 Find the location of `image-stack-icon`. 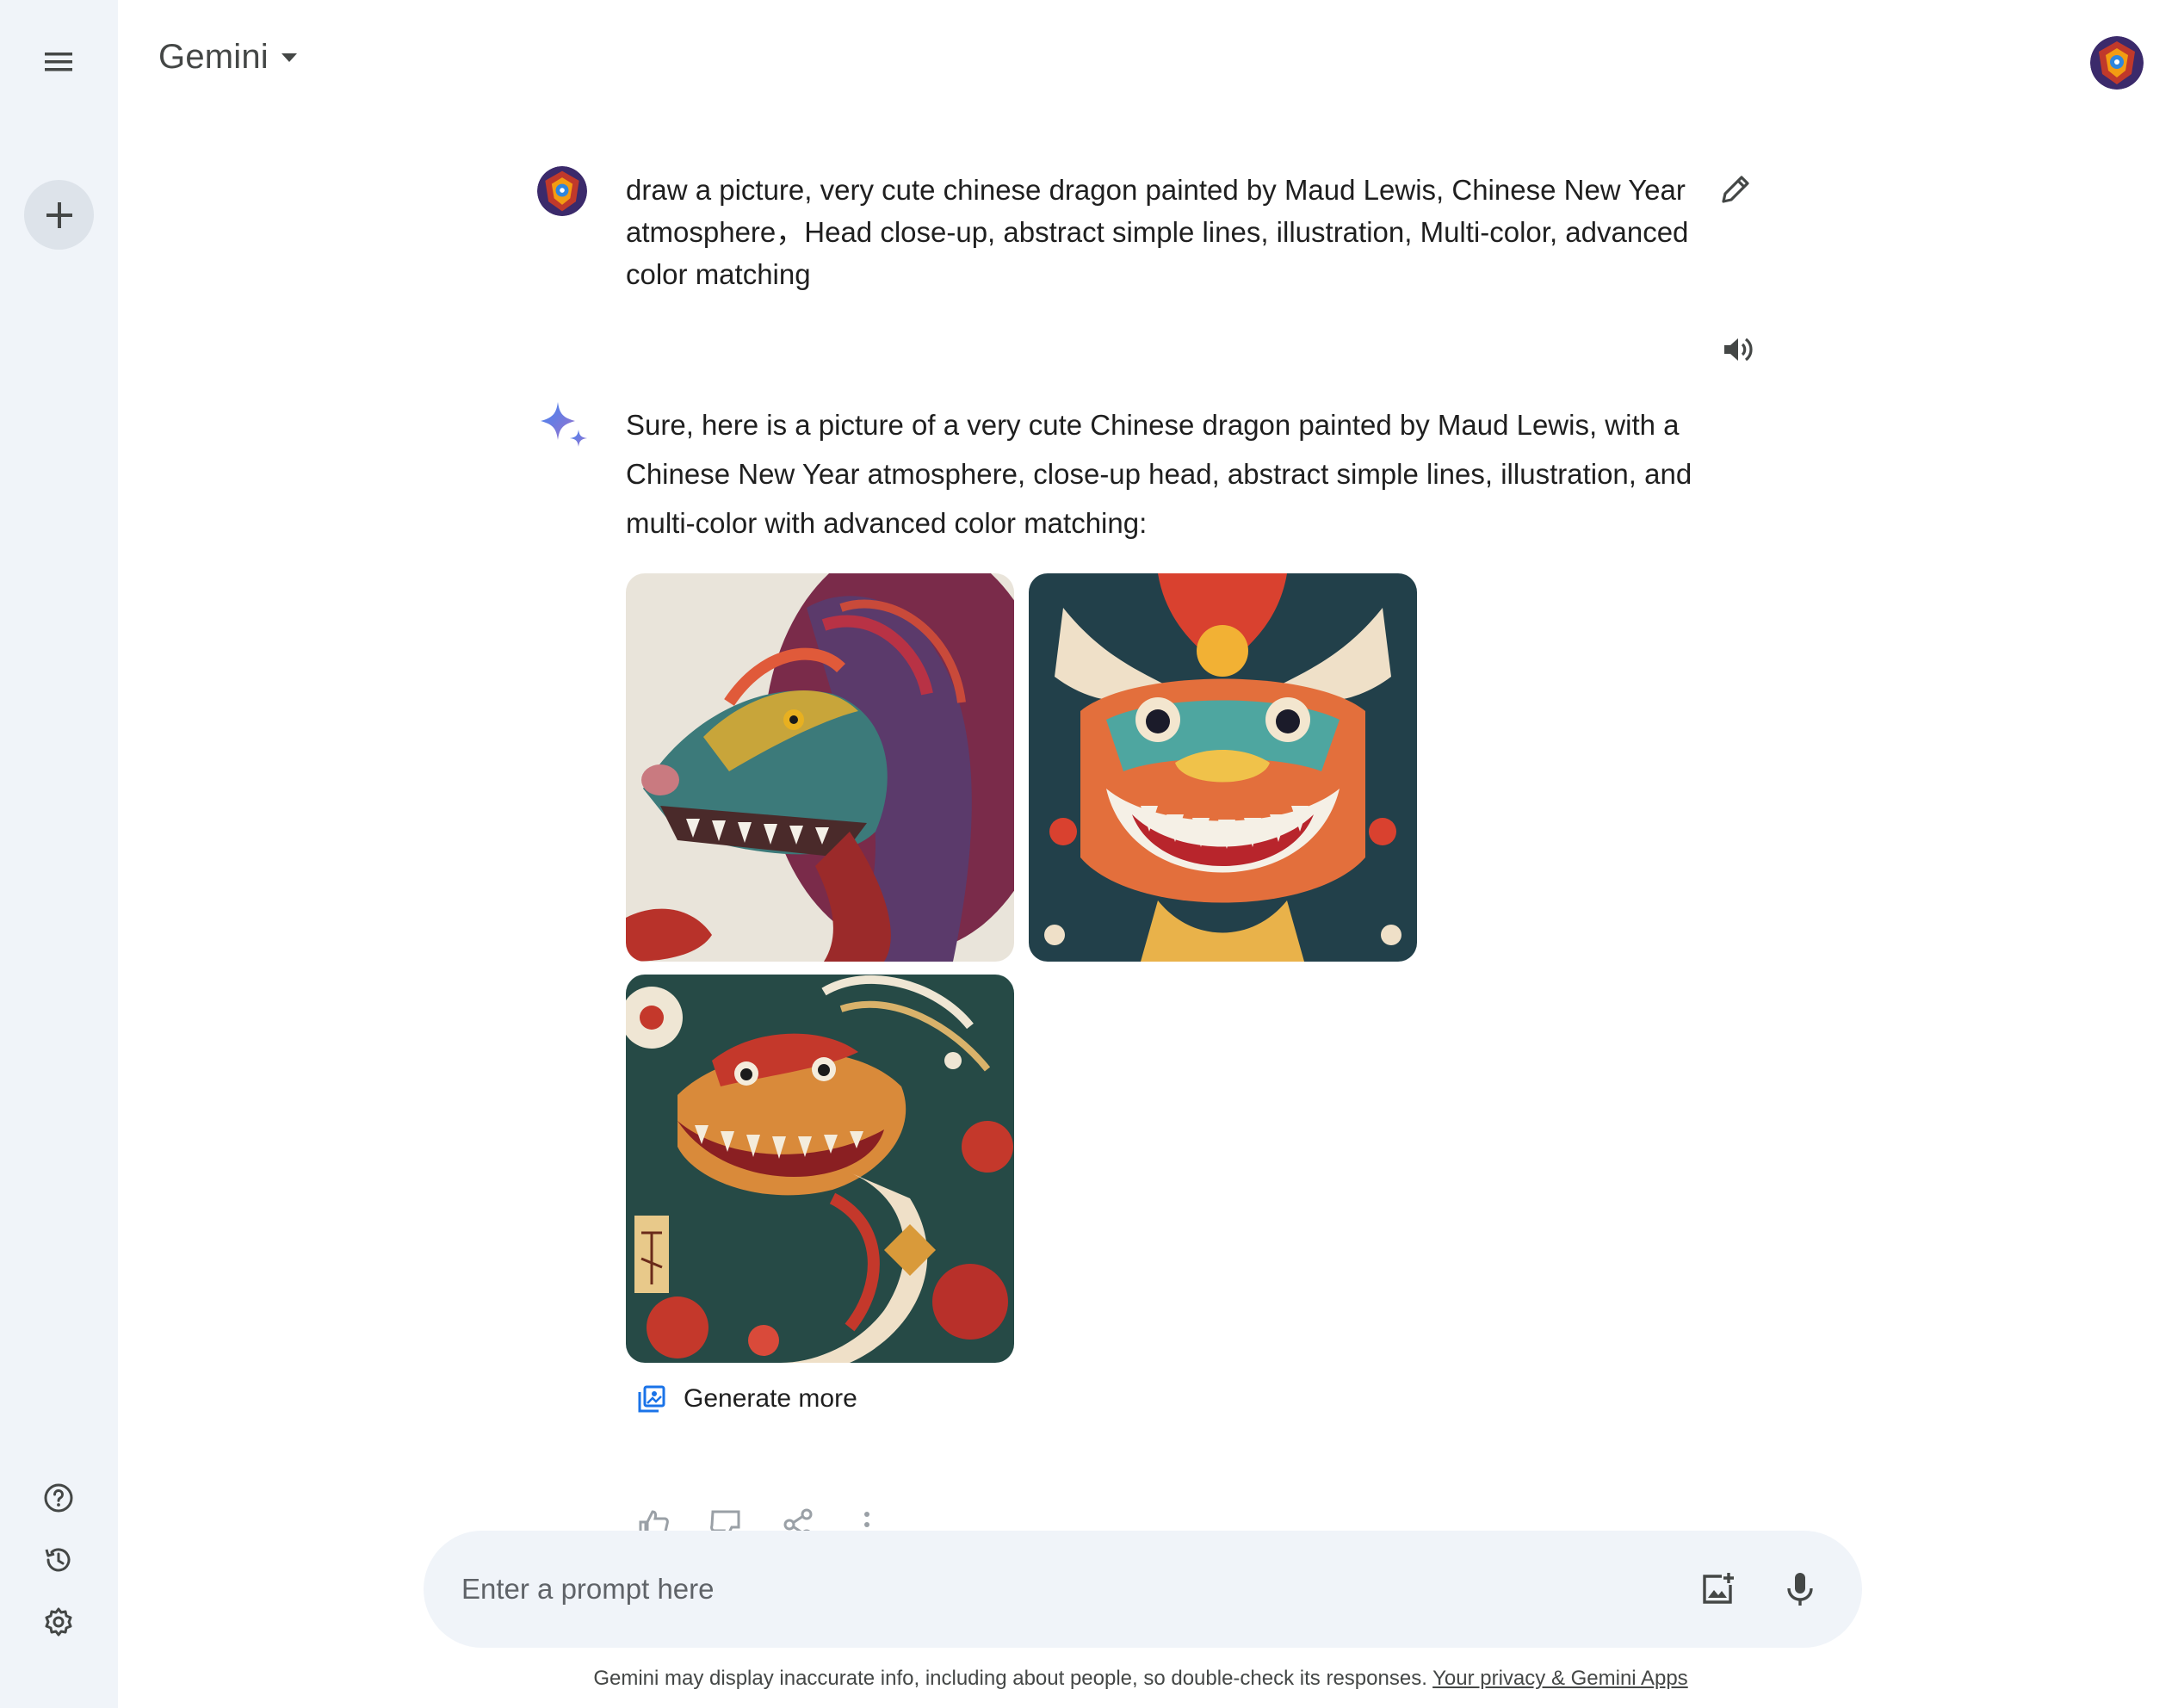

image-stack-icon is located at coordinates (651, 1399).